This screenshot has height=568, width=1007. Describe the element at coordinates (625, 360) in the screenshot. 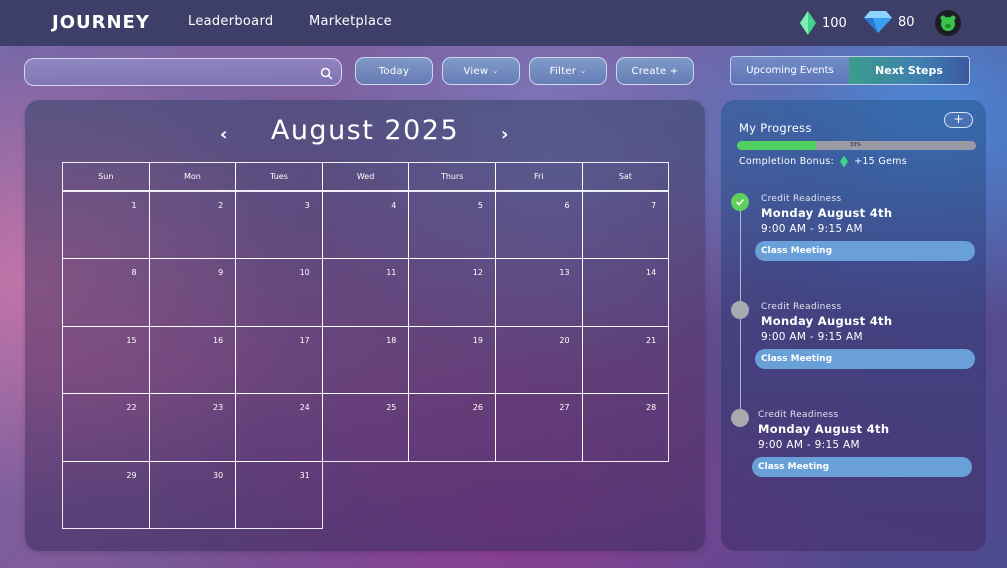

I see `day-cell: 21` at that location.